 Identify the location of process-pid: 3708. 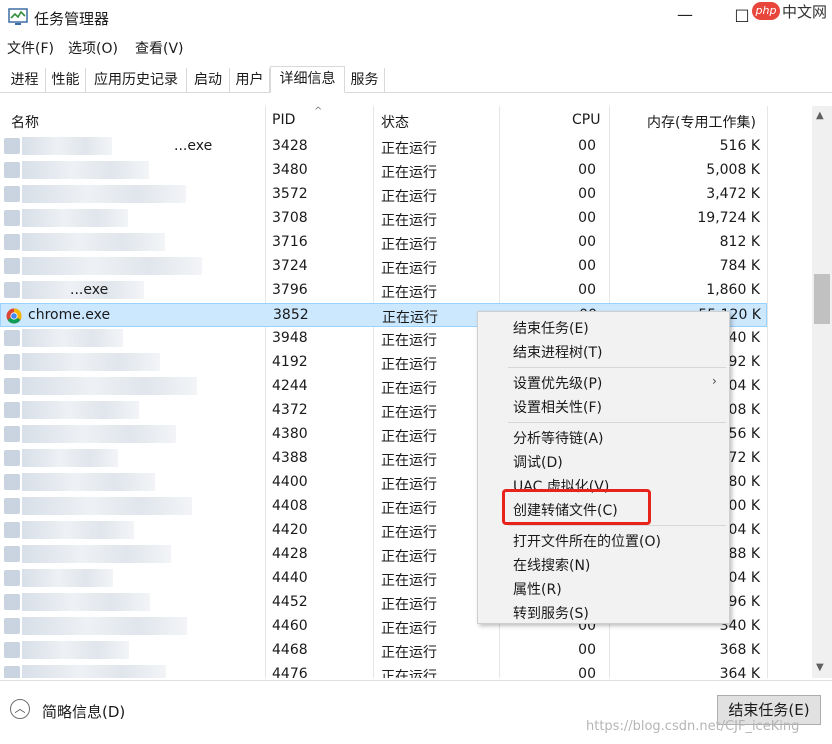
(290, 218).